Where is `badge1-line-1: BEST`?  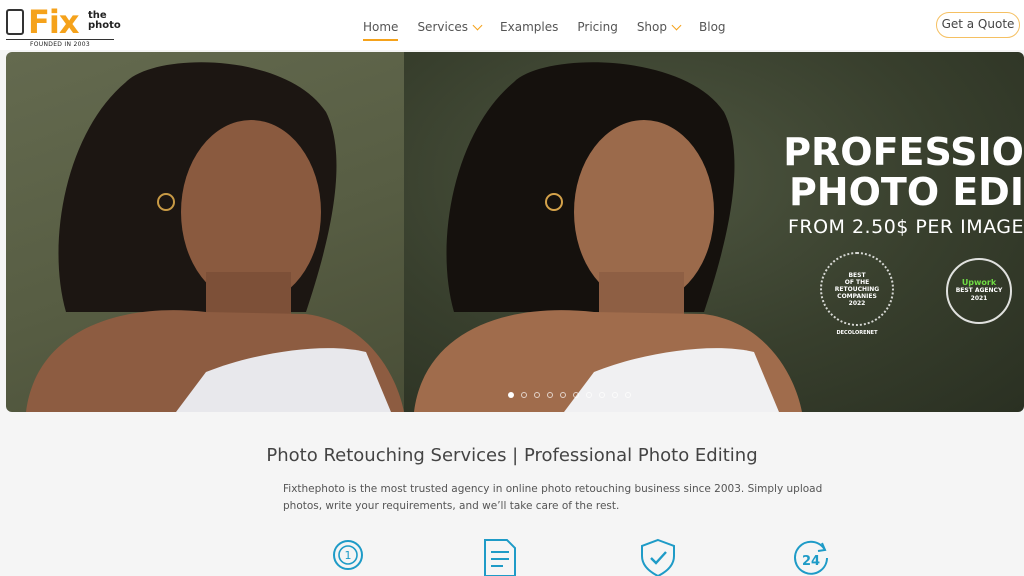 badge1-line-1: BEST is located at coordinates (857, 275).